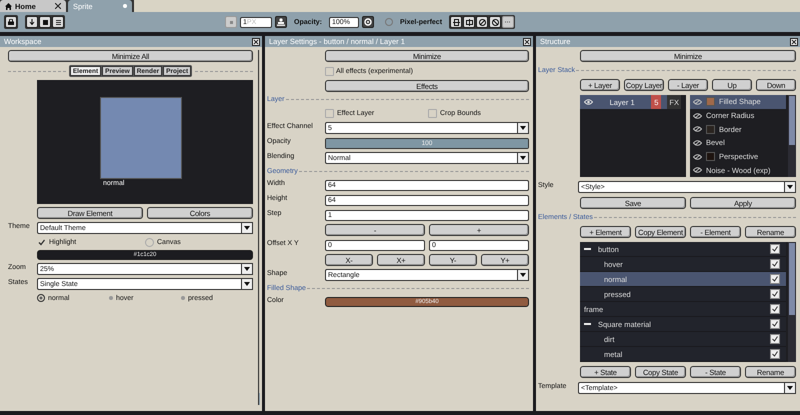  I want to click on lines-icon, so click(58, 22).